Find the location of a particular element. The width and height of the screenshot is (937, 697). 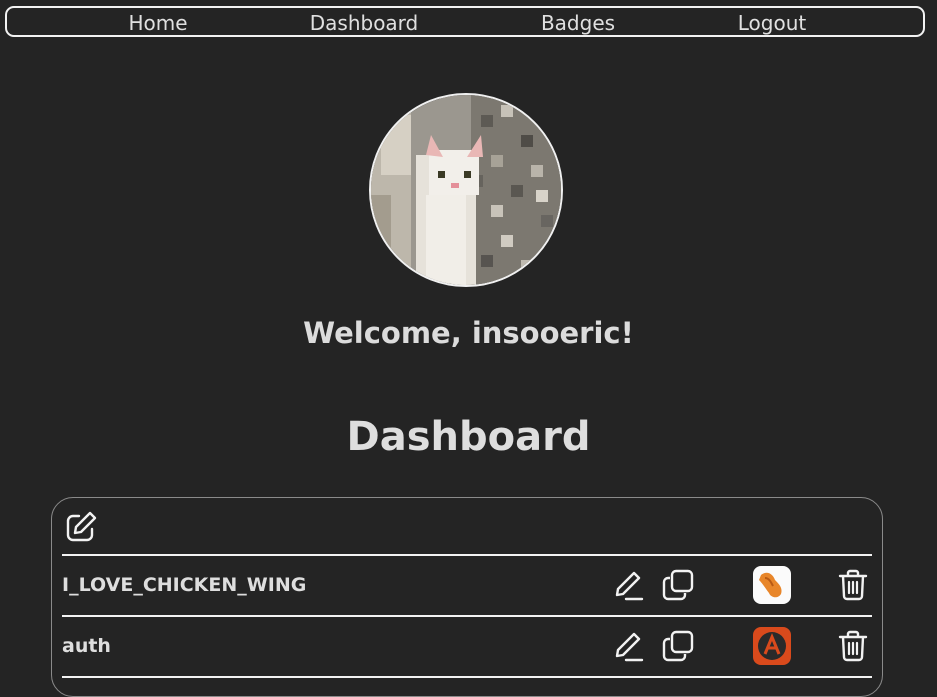

item-name: I_LOVE_CHICKEN_WING is located at coordinates (184, 585).